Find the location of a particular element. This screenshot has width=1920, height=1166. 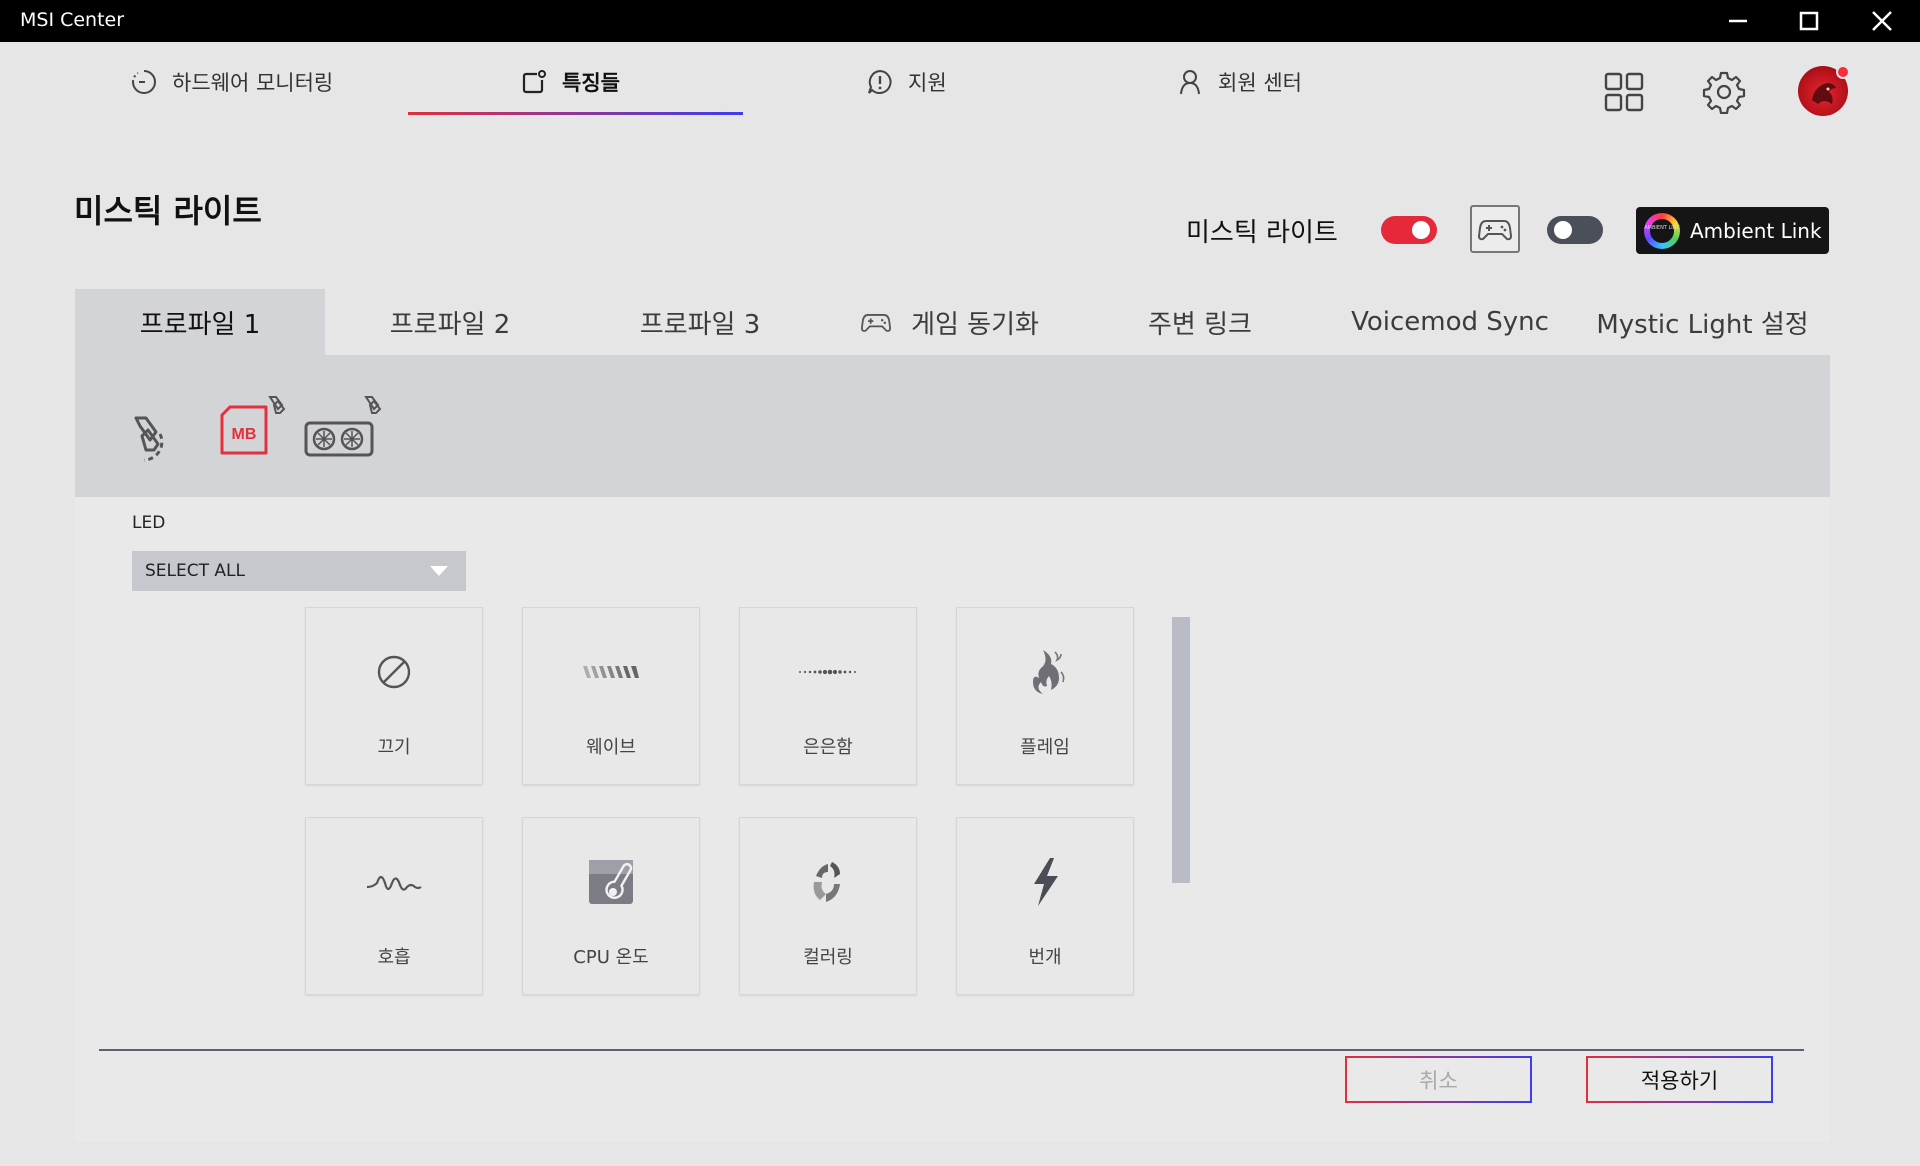

nav-tab-label: 하드웨어 모니터링 is located at coordinates (253, 83).